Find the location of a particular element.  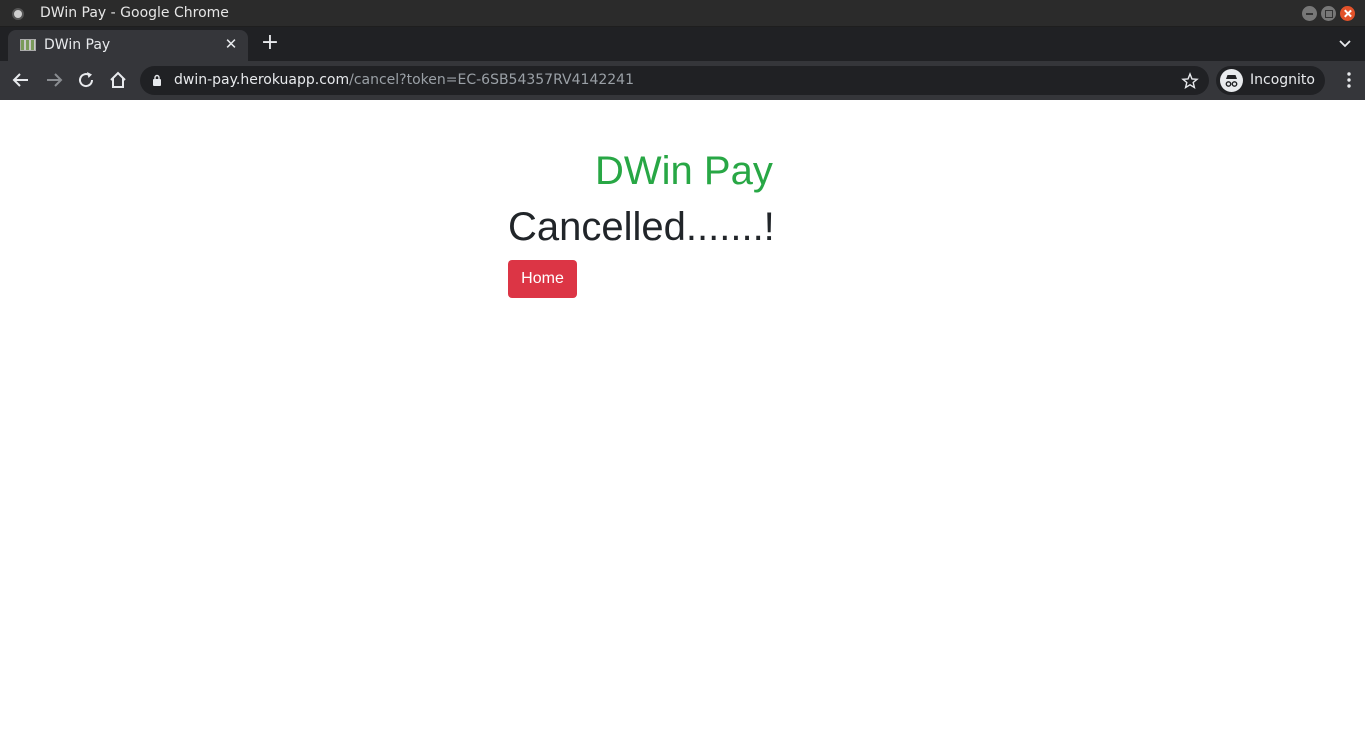

favicon-icon is located at coordinates (28, 45).